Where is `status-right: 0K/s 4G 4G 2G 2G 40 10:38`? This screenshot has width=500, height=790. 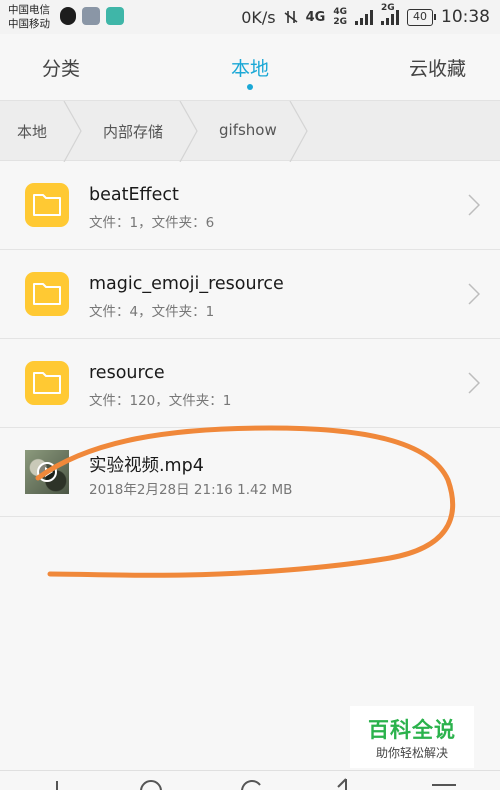
status-right: 0K/s 4G 4G 2G 2G 40 10:38 is located at coordinates (365, 16).